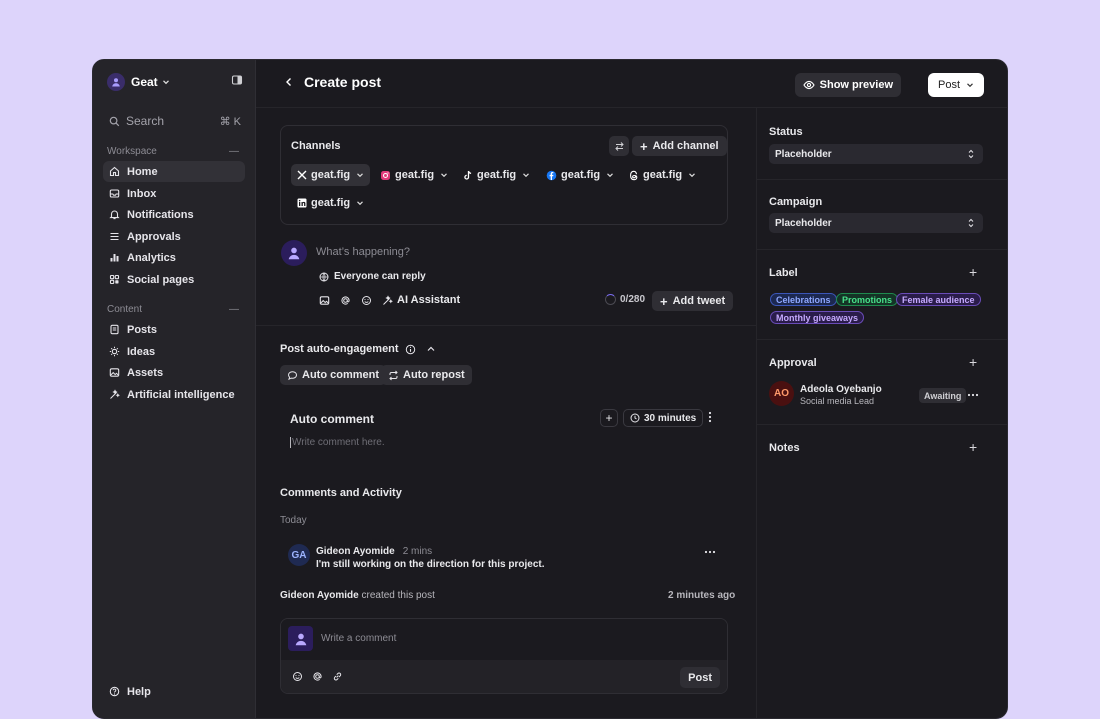  What do you see at coordinates (154, 236) in the screenshot?
I see `sidebar-item-label: Approvals` at bounding box center [154, 236].